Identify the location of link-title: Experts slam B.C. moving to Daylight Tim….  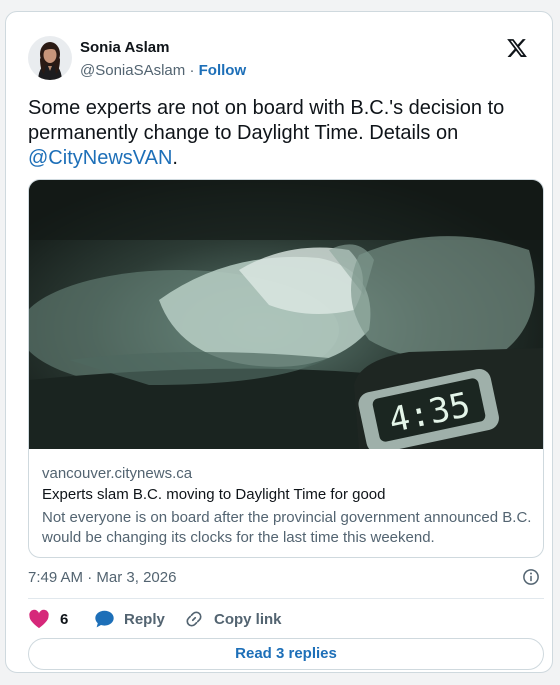
(214, 494).